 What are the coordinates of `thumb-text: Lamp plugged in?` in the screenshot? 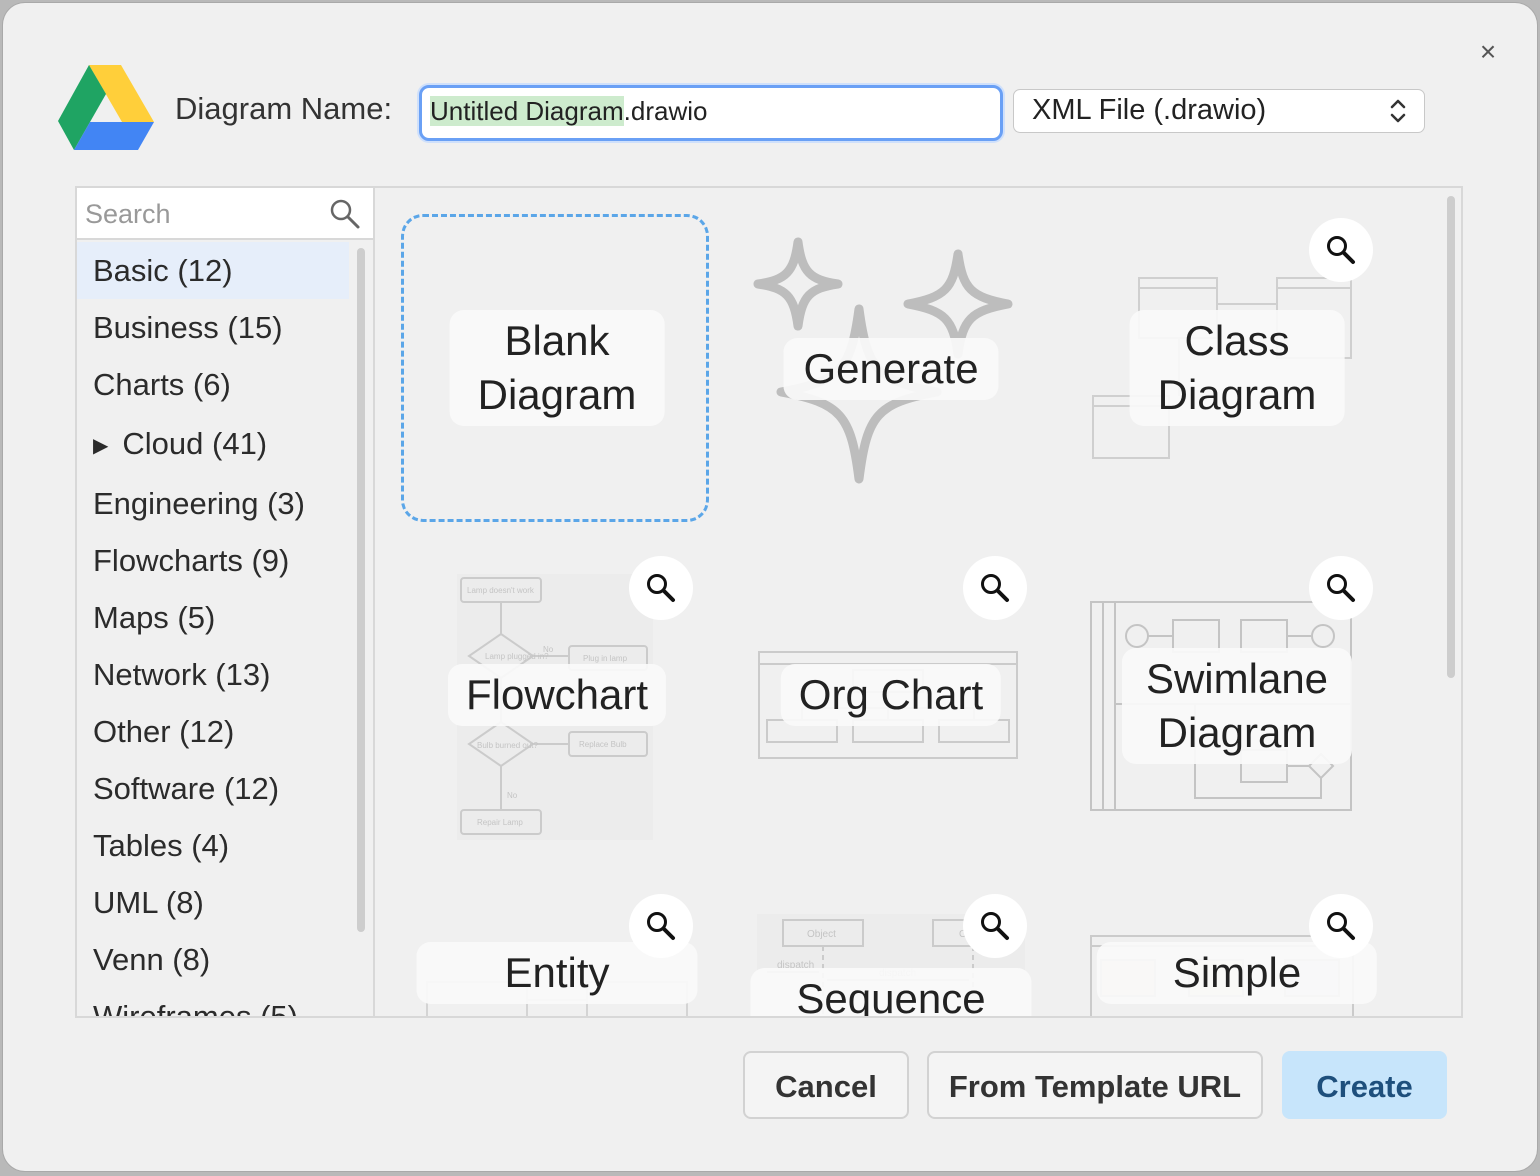 It's located at (517, 656).